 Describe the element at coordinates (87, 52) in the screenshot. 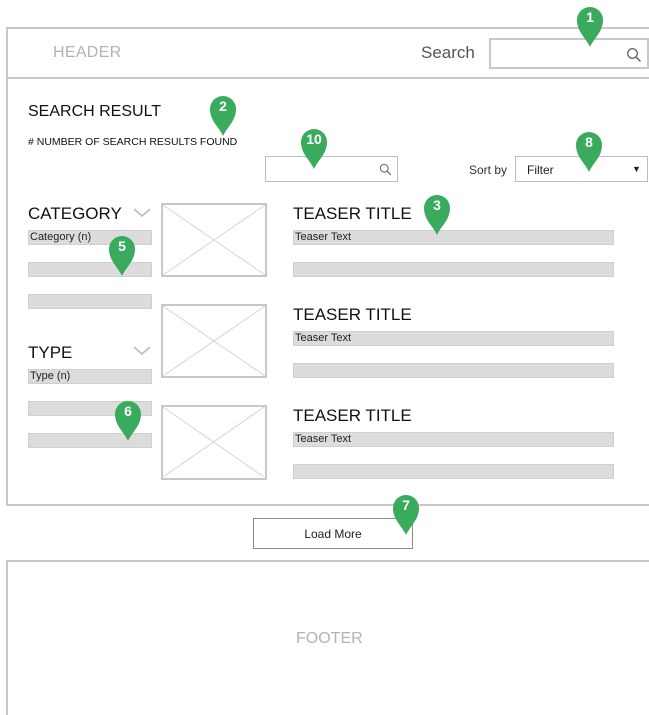

I see `header-label: HEADER` at that location.